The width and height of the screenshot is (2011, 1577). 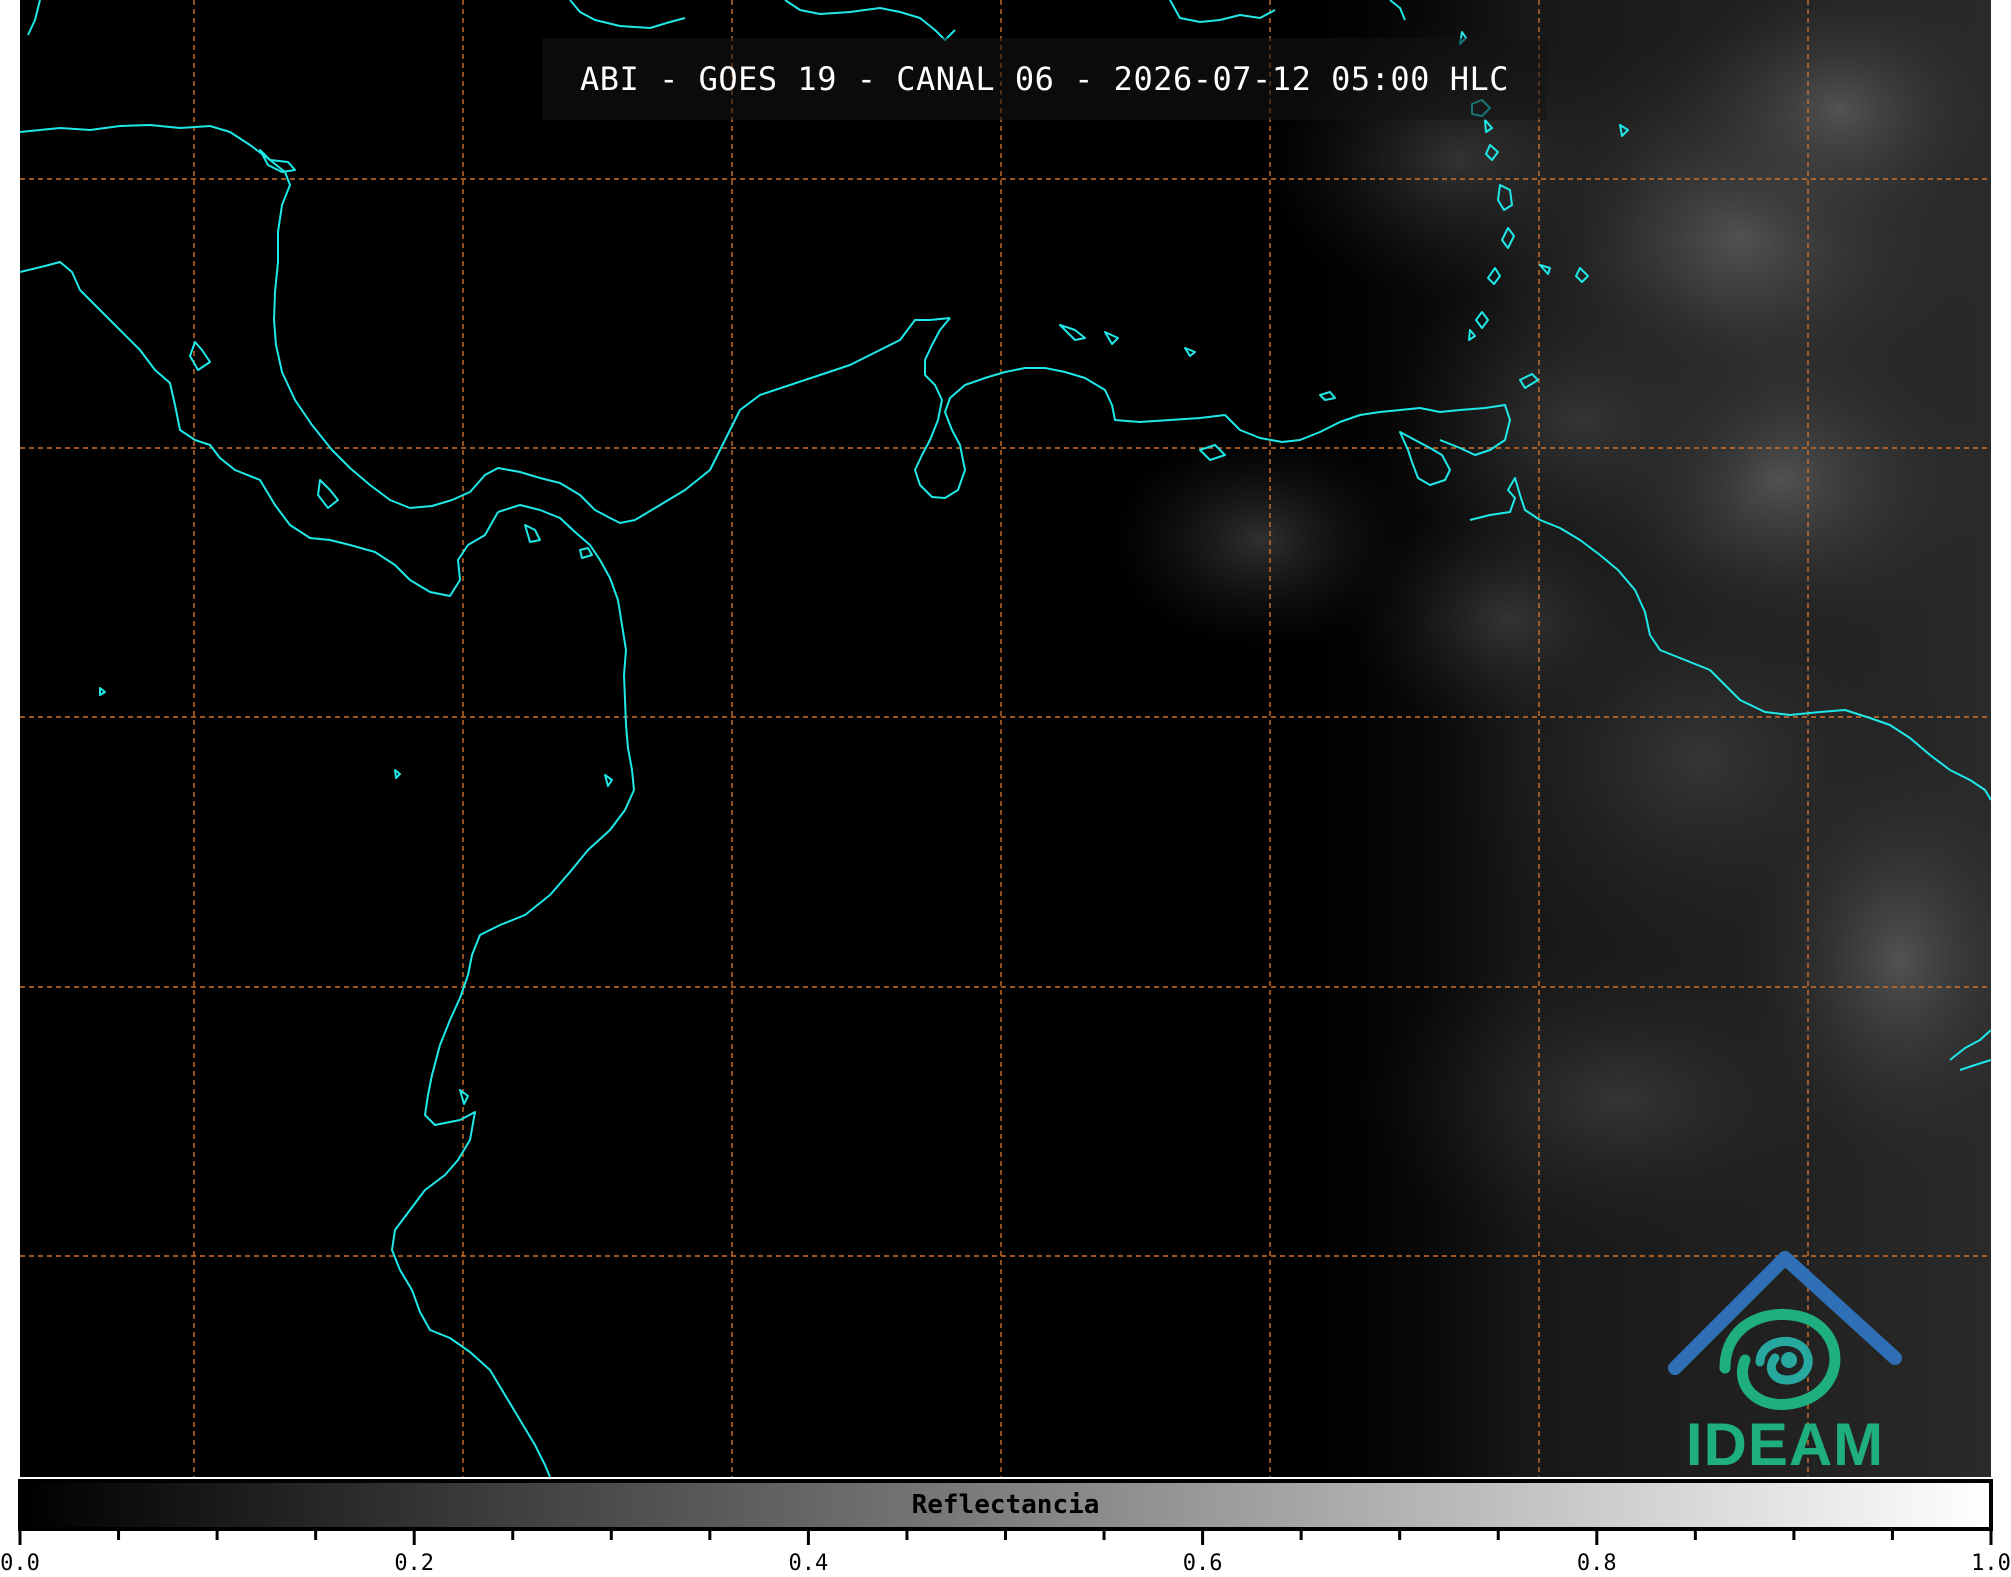 I want to click on colorbar-label: Reflectancia, so click(x=1005, y=1505).